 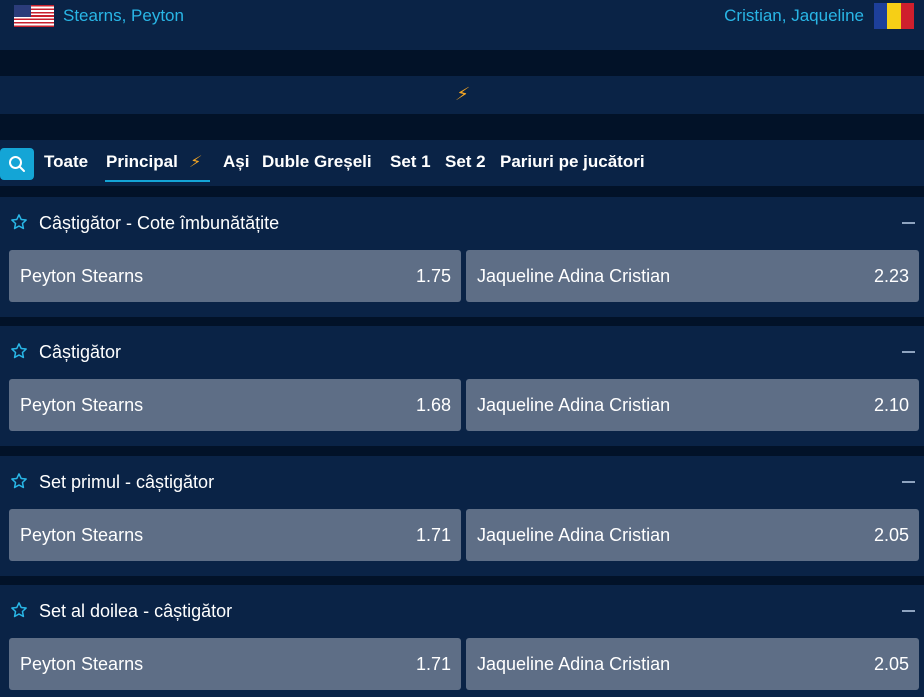 What do you see at coordinates (235, 276) in the screenshot?
I see `odd-button: Peyton Stearns 1.75` at bounding box center [235, 276].